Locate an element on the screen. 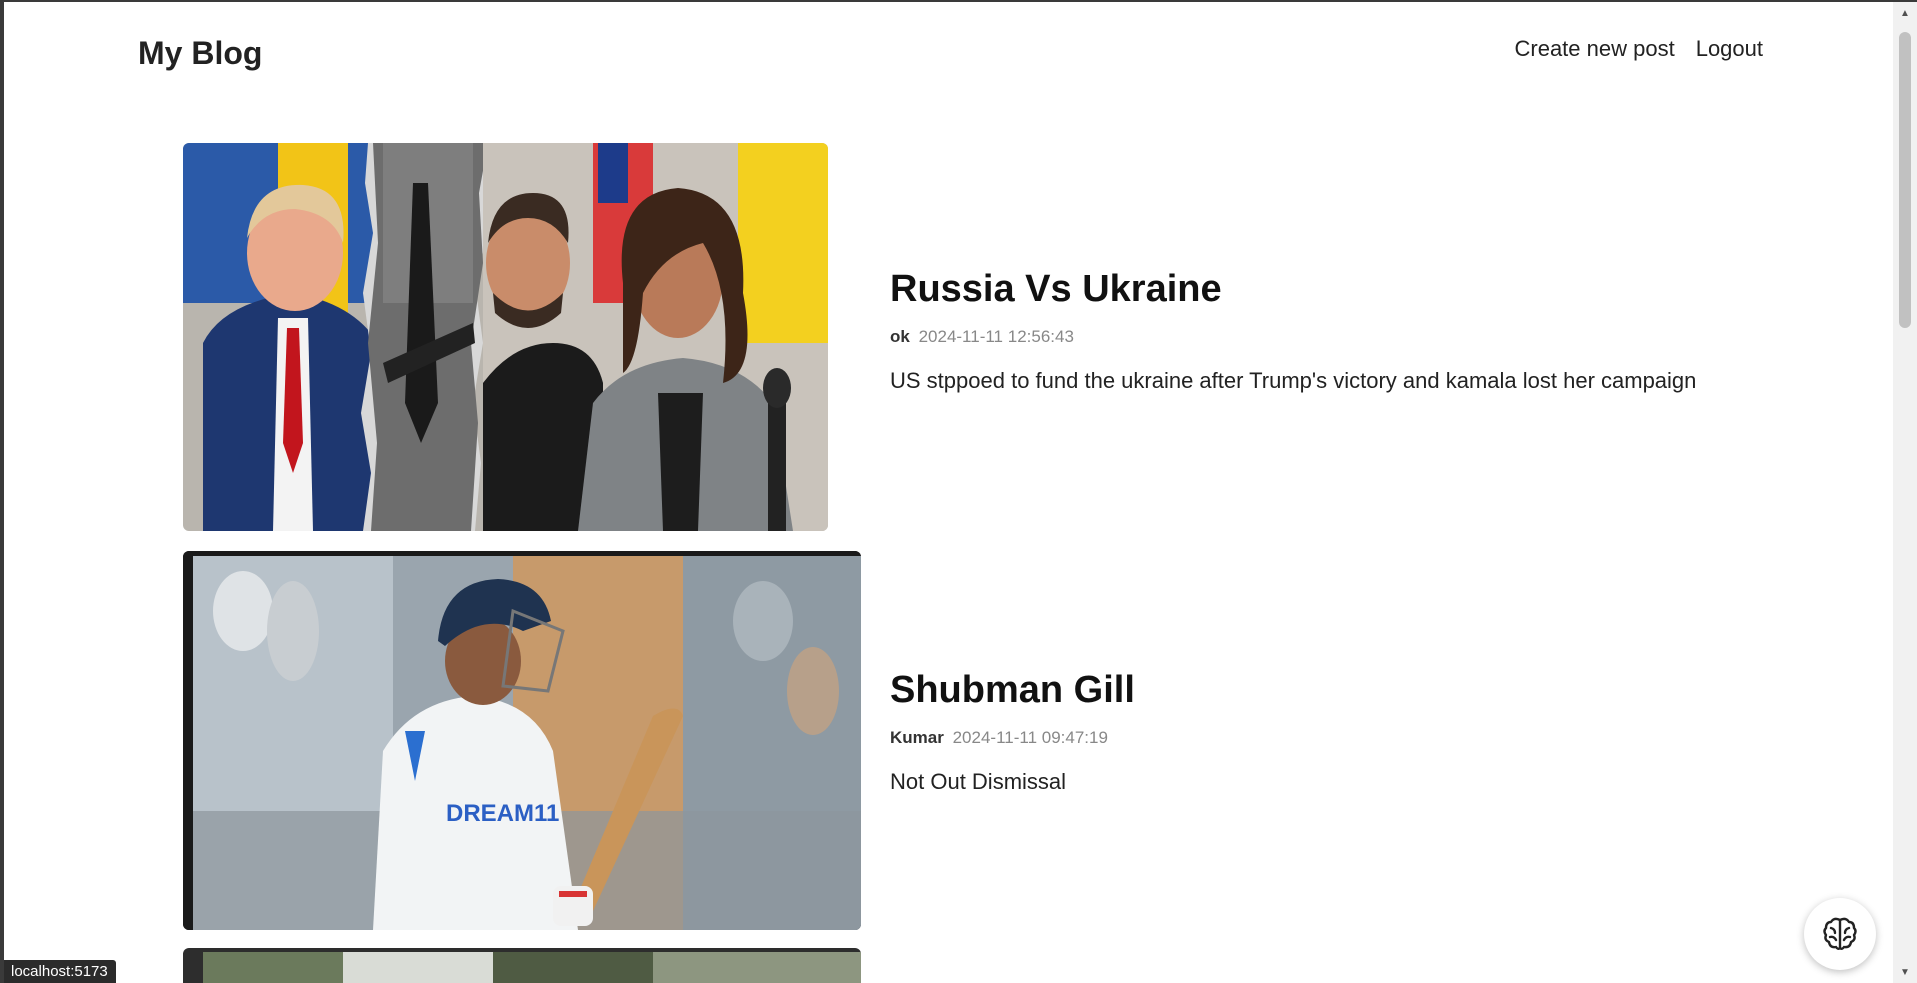 Image resolution: width=1917 pixels, height=983 pixels. post-photo-cricket: DREAM11 is located at coordinates (522, 740).